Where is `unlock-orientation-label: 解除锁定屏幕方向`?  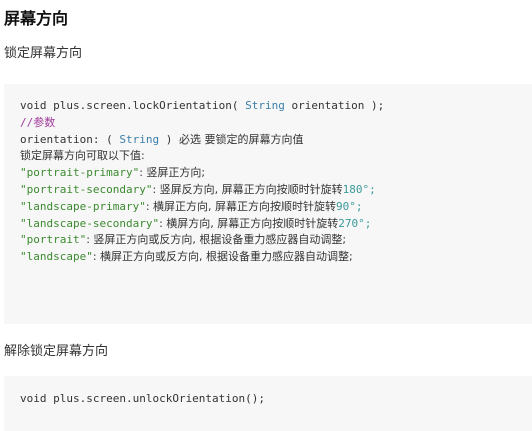 unlock-orientation-label: 解除锁定屏幕方向 is located at coordinates (56, 351).